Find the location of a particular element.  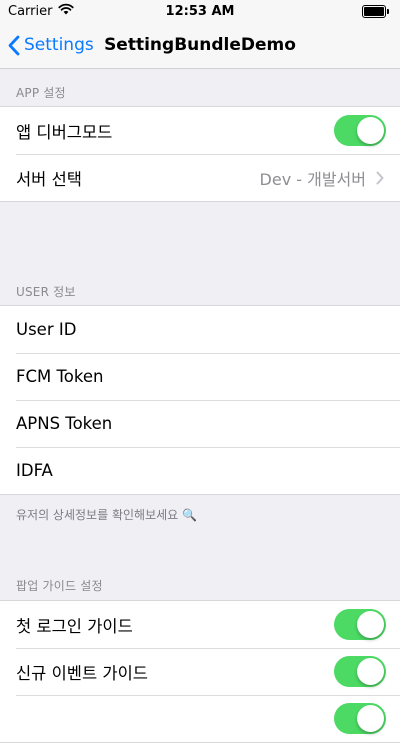

first-login-guide-switch is located at coordinates (360, 624).